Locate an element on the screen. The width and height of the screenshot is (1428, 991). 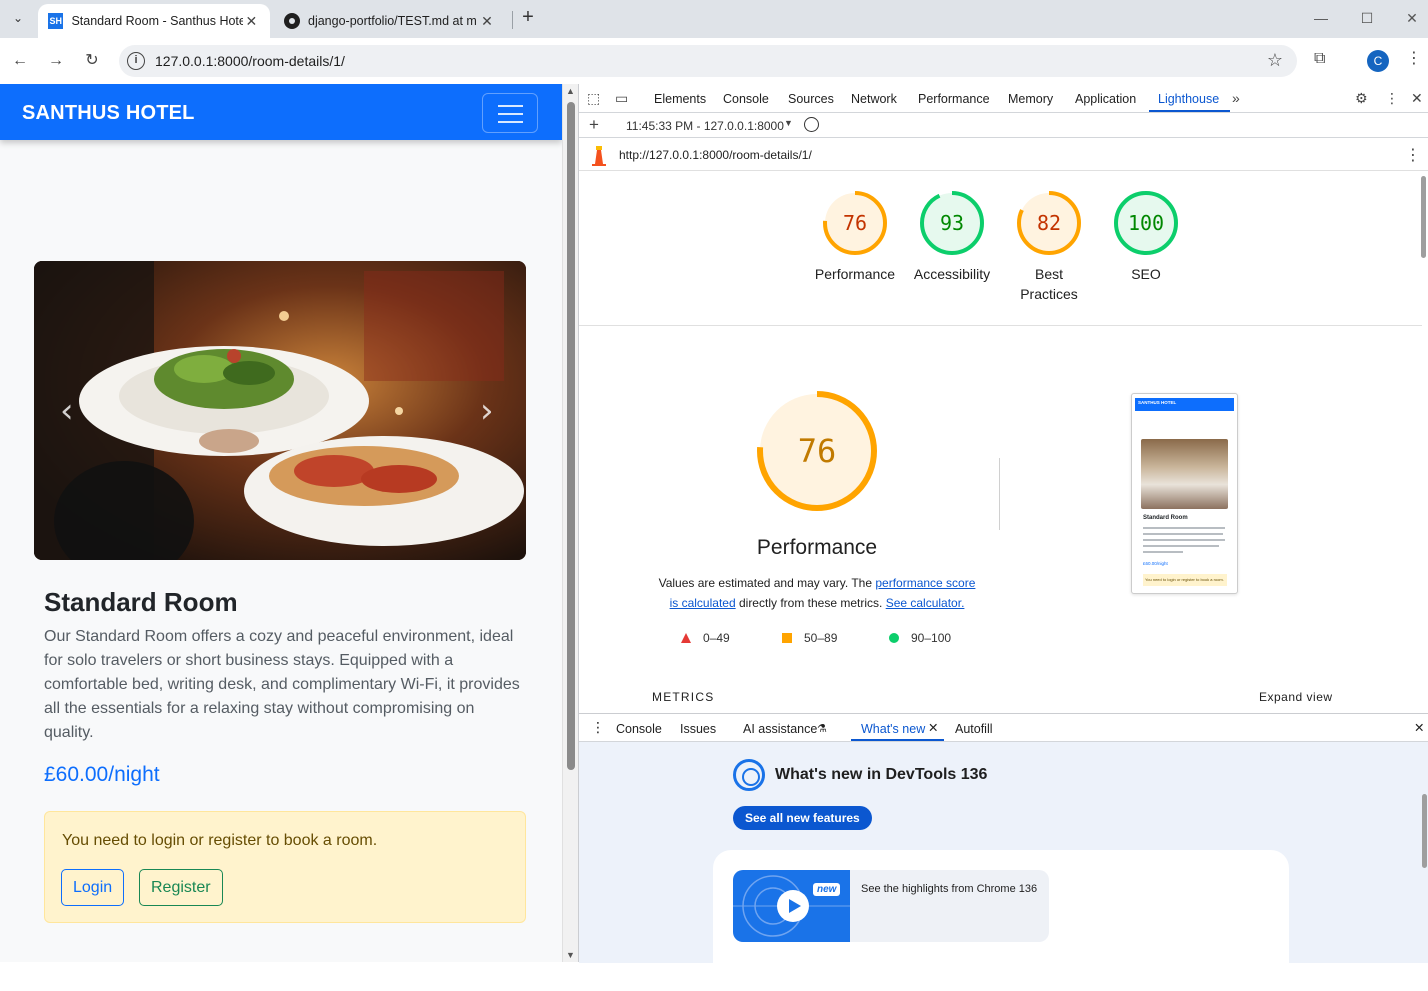
report-scrollbar is located at coordinates (1424, 442).